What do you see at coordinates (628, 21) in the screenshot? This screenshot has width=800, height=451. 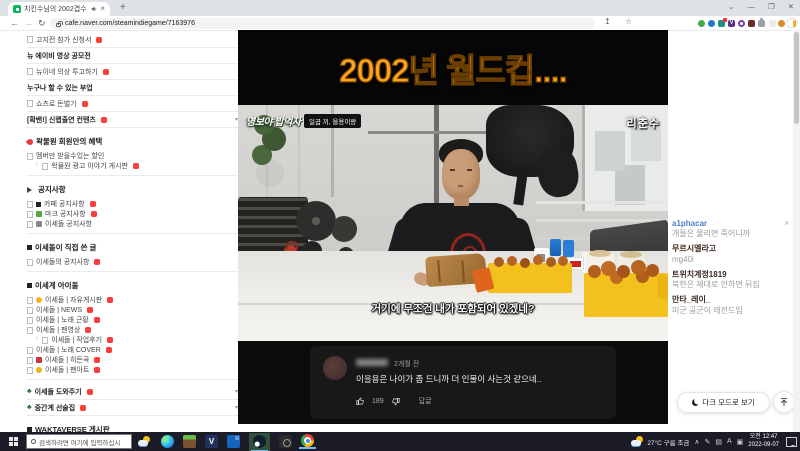 I see `bookmark-star-icon: ☆` at bounding box center [628, 21].